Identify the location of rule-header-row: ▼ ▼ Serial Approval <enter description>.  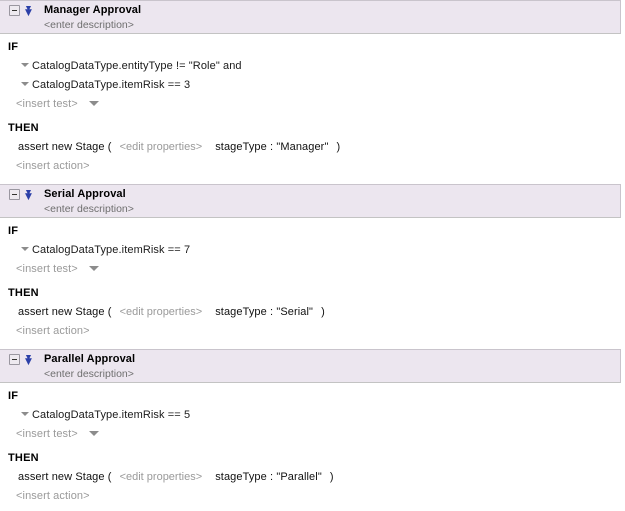
(310, 200).